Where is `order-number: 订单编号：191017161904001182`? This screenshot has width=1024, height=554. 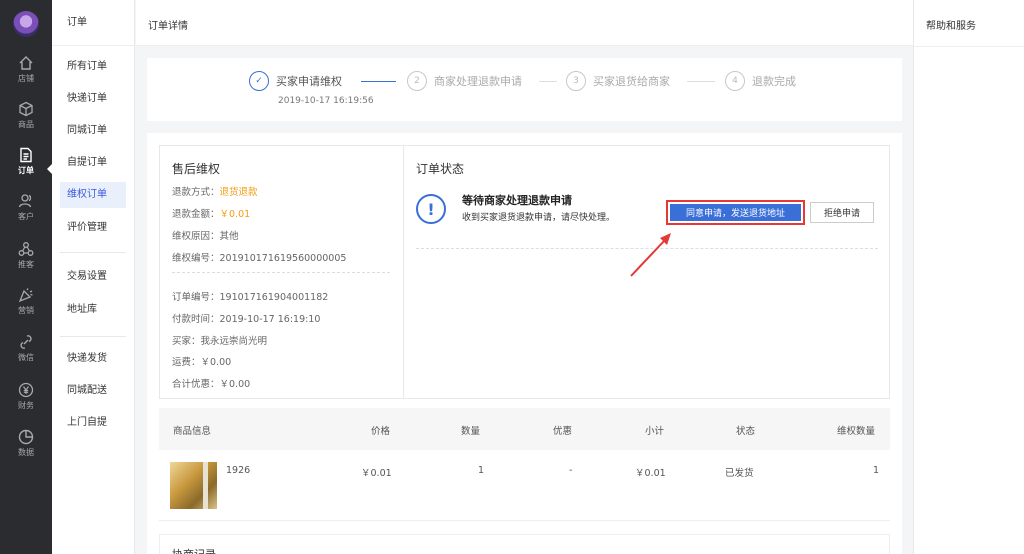 order-number: 订单编号：191017161904001182 is located at coordinates (250, 297).